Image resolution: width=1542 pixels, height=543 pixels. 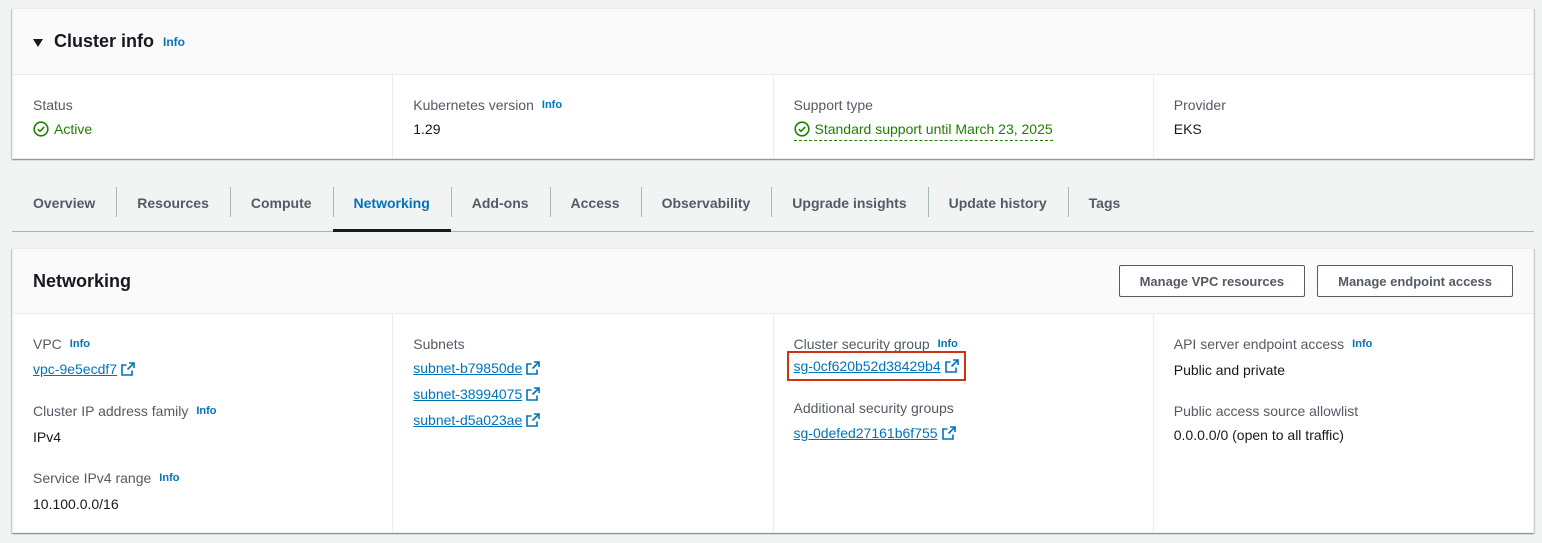 What do you see at coordinates (47, 437) in the screenshot?
I see `ip-family-value: IPv4` at bounding box center [47, 437].